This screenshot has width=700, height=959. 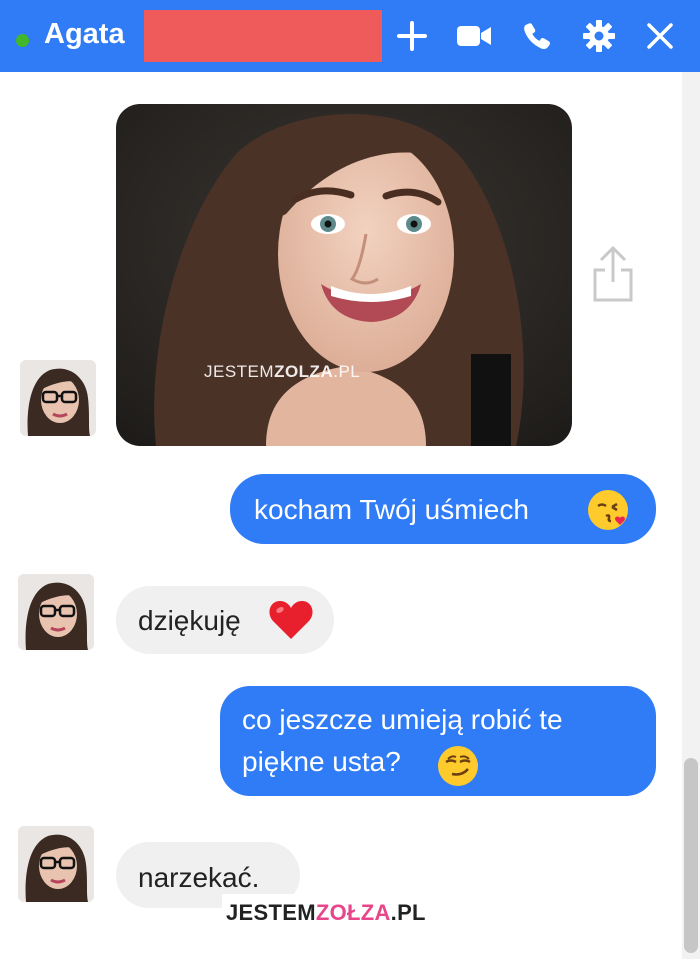 What do you see at coordinates (438, 741) in the screenshot?
I see `outgoing-message: co jeszcze umieją robić te piękne usta?` at bounding box center [438, 741].